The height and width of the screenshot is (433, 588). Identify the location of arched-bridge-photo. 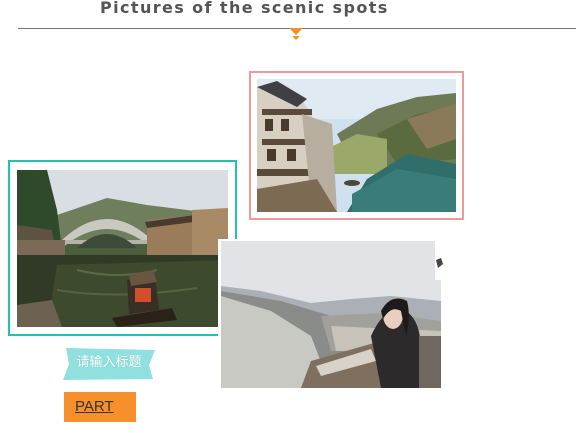
(122, 248).